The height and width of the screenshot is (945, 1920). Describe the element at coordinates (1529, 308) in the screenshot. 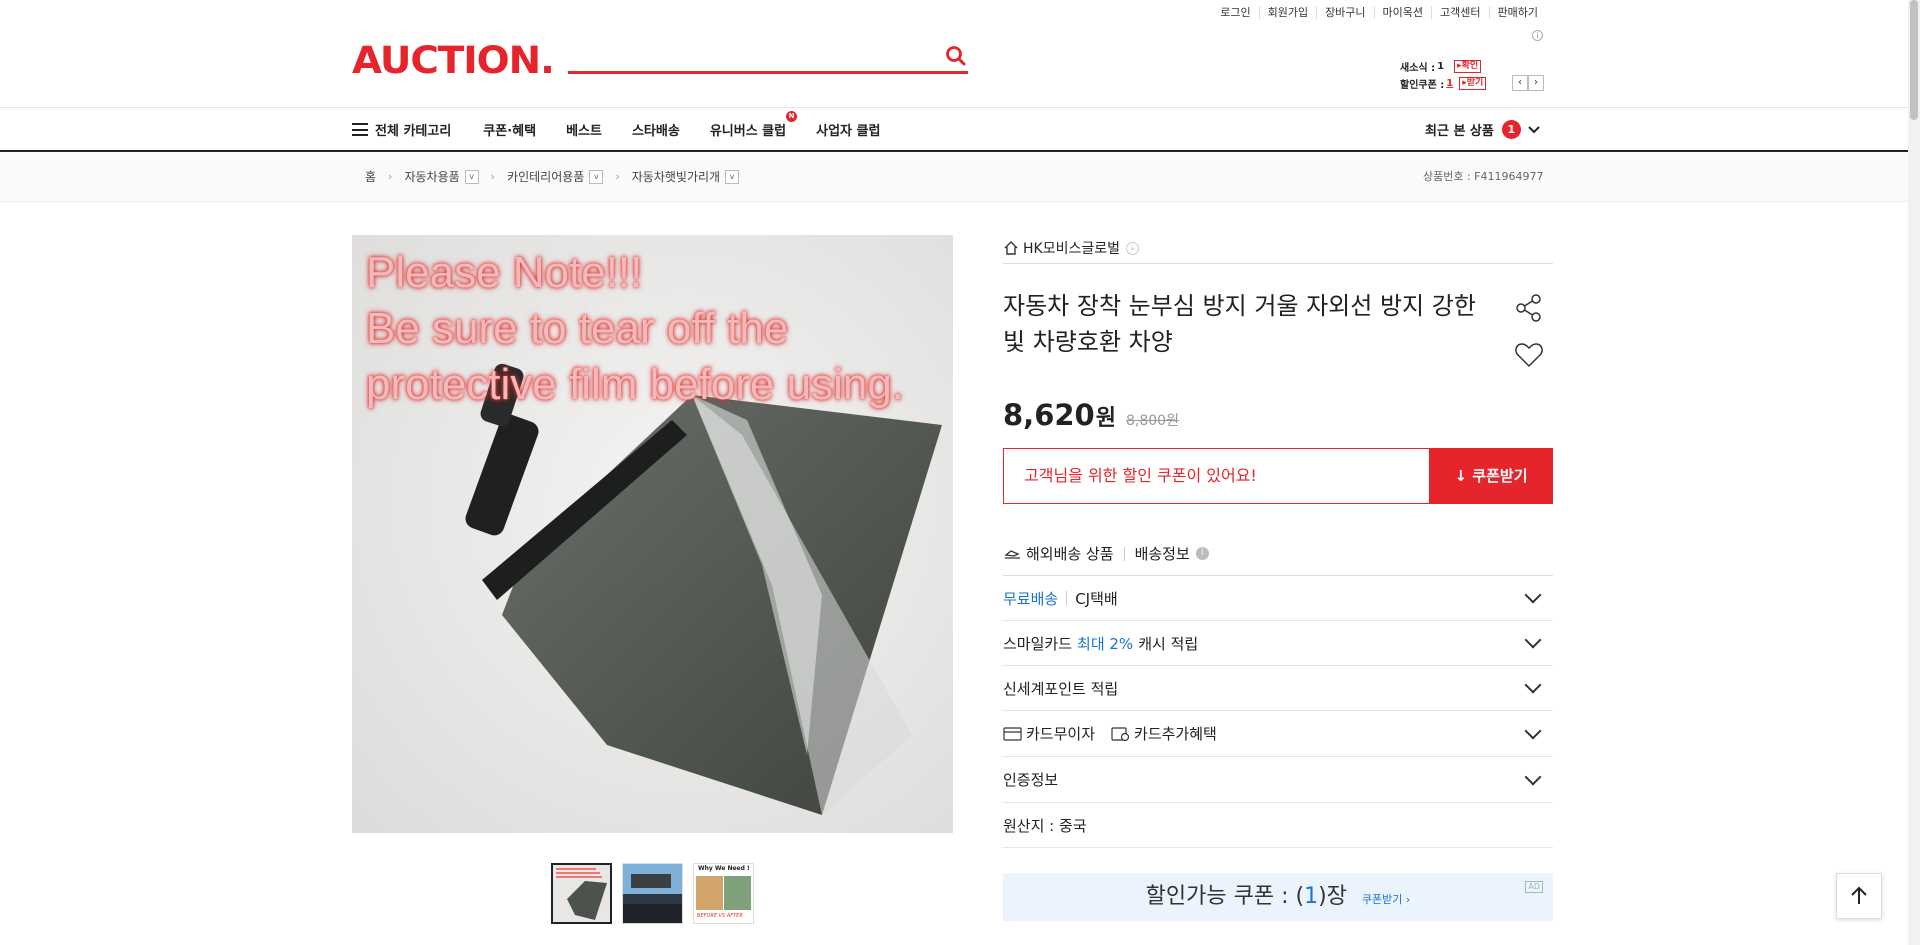

I see `share-icon` at that location.